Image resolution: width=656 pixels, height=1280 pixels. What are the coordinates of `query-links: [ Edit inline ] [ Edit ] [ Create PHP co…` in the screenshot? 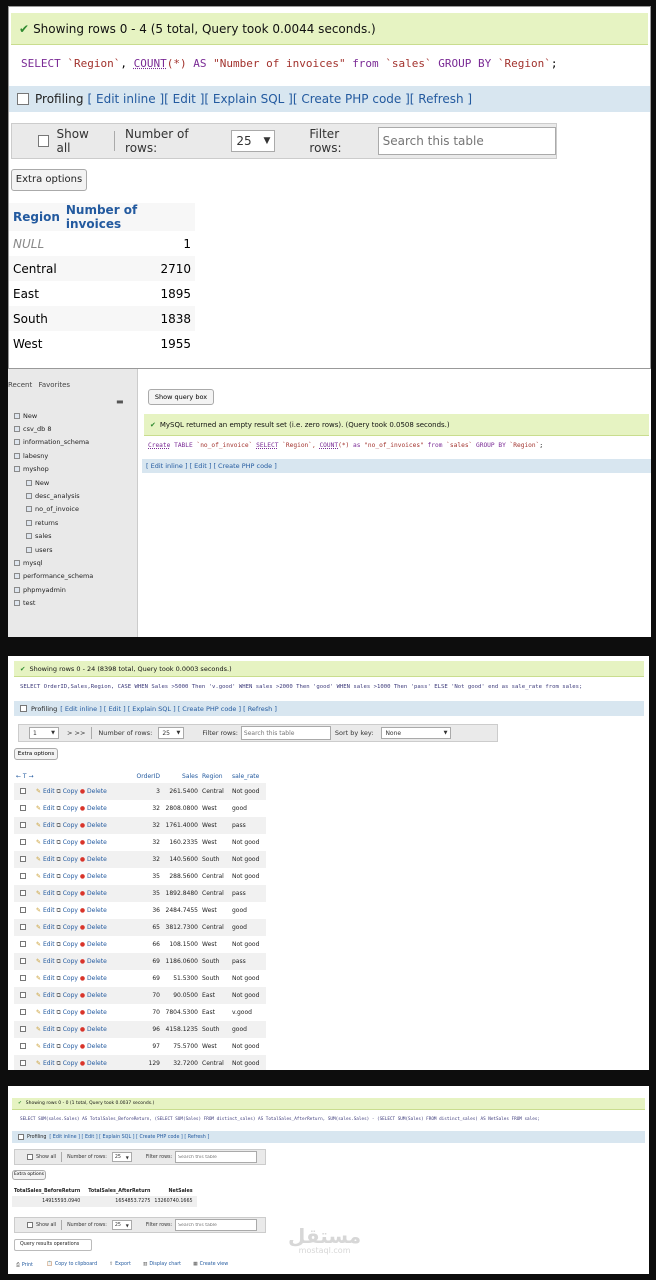 It's located at (211, 466).